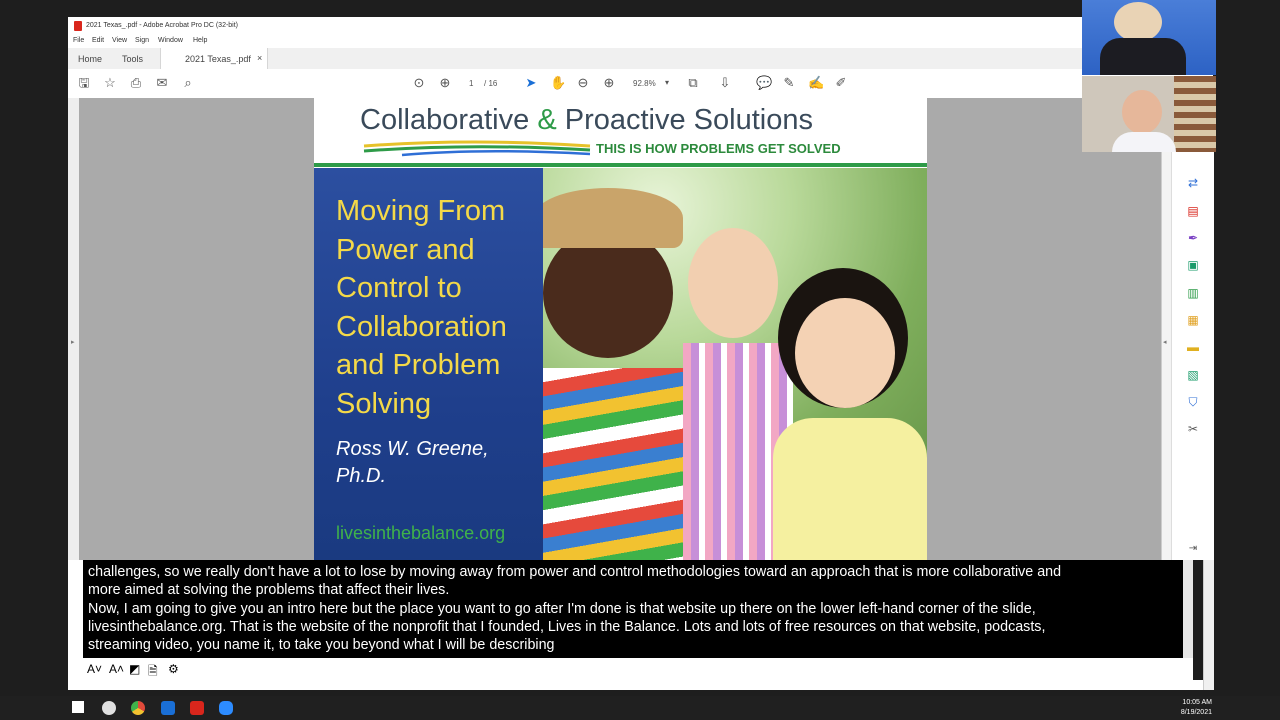  I want to click on outlook-icon, so click(168, 708).